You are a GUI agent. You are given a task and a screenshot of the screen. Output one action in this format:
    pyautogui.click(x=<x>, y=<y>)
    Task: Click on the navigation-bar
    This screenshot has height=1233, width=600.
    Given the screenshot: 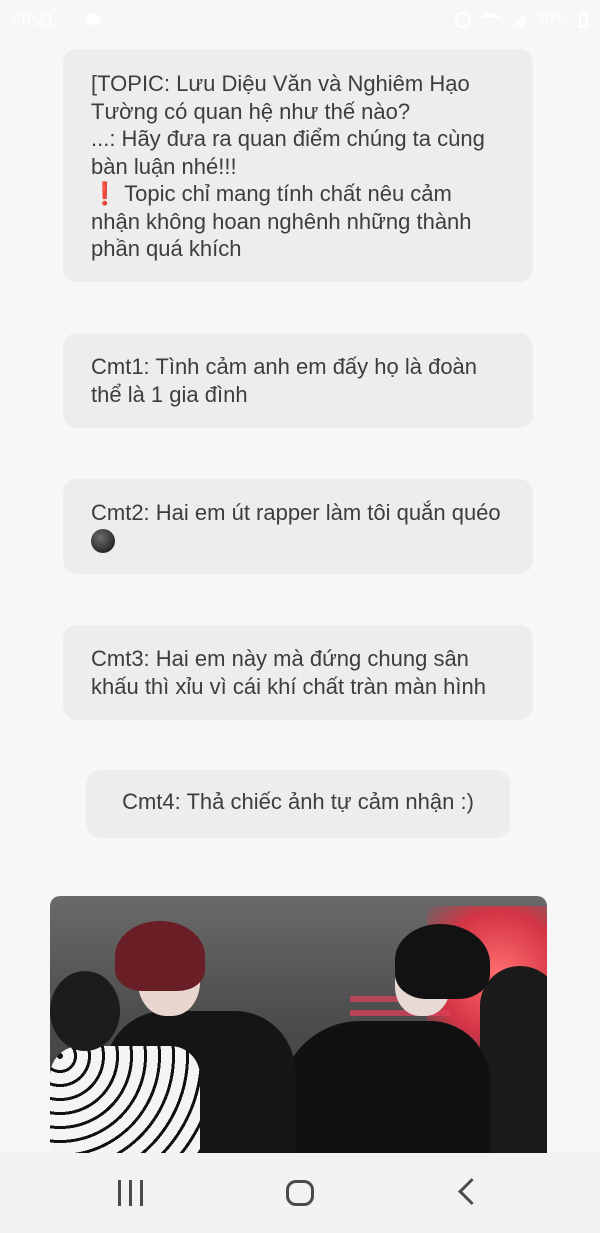 What is the action you would take?
    pyautogui.click(x=300, y=1193)
    